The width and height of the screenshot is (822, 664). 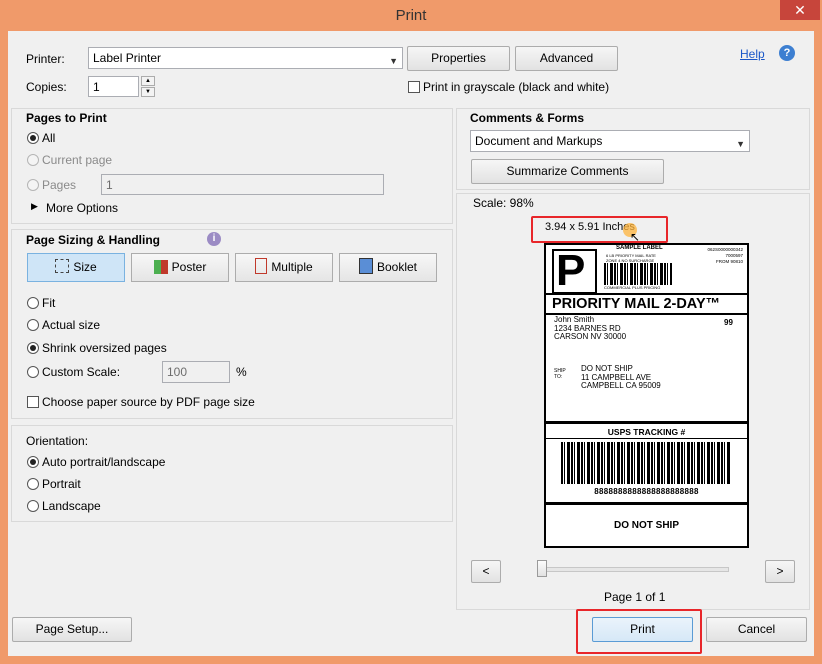 What do you see at coordinates (292, 267) in the screenshot?
I see `tab-multiple-label: Multiple` at bounding box center [292, 267].